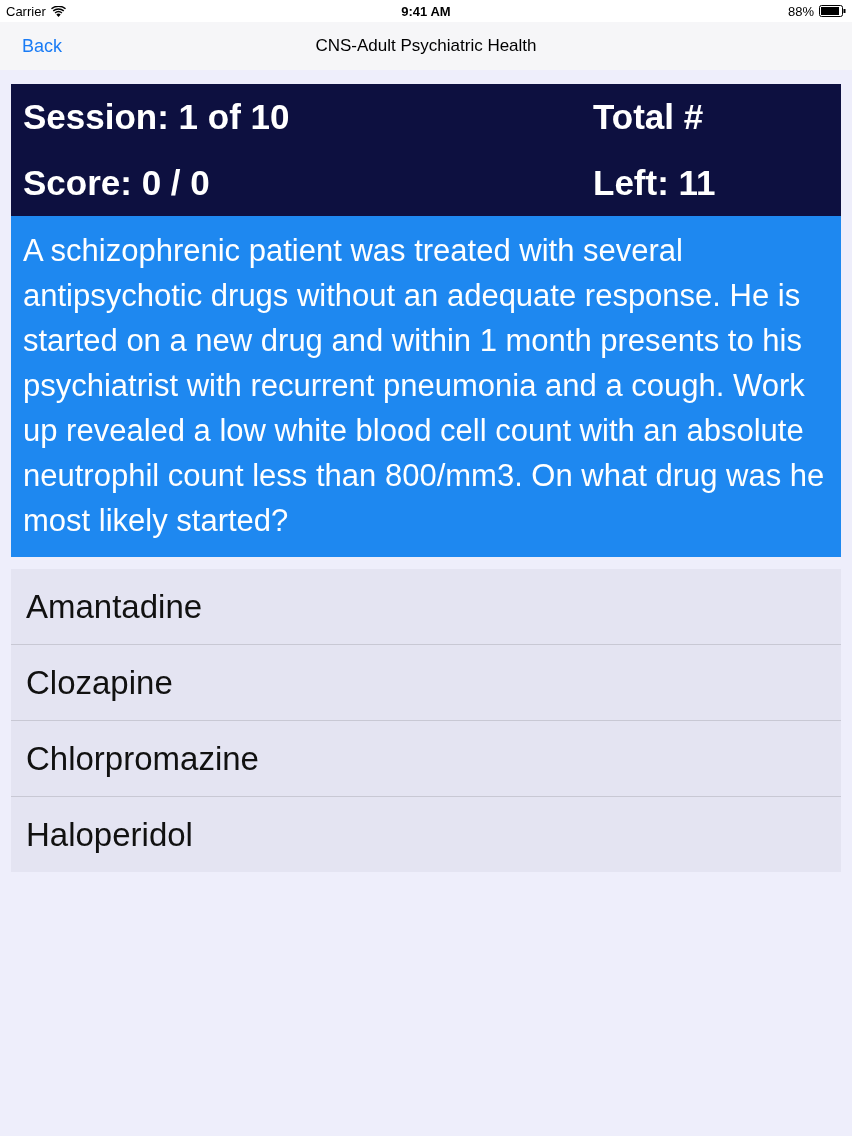 This screenshot has width=852, height=1136. What do you see at coordinates (426, 11) in the screenshot?
I see `status-time: 9:41 AM` at bounding box center [426, 11].